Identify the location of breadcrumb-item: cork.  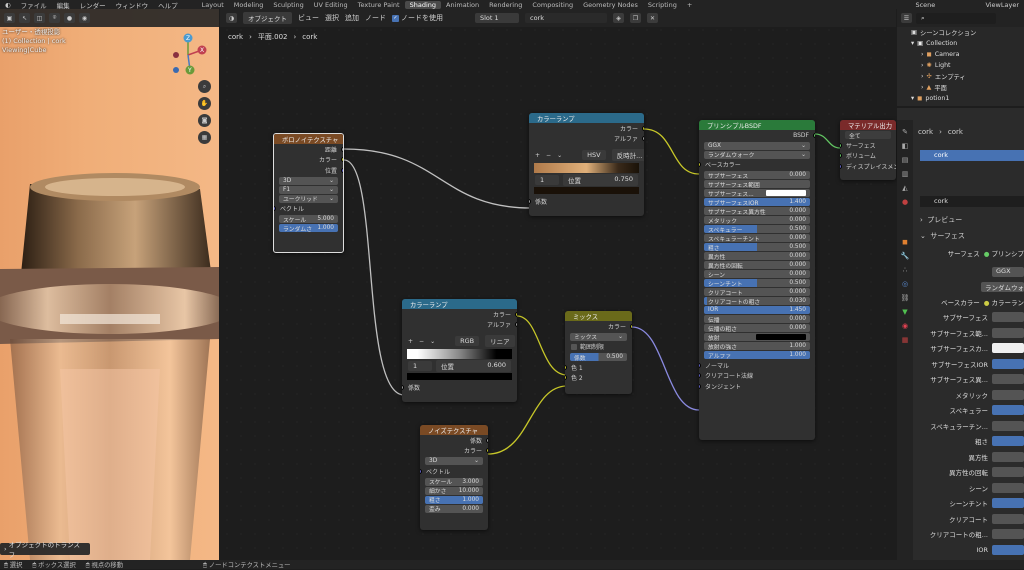
(309, 37).